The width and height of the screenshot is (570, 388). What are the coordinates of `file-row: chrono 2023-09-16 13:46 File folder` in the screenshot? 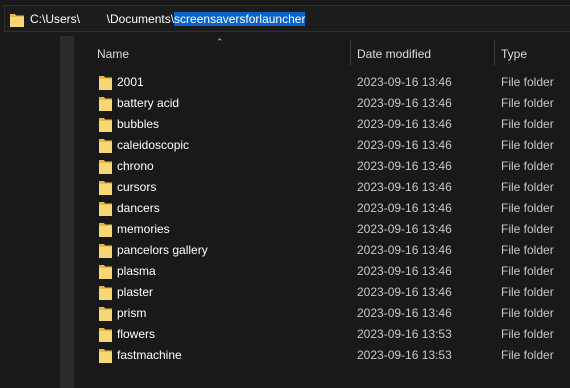 It's located at (322, 166).